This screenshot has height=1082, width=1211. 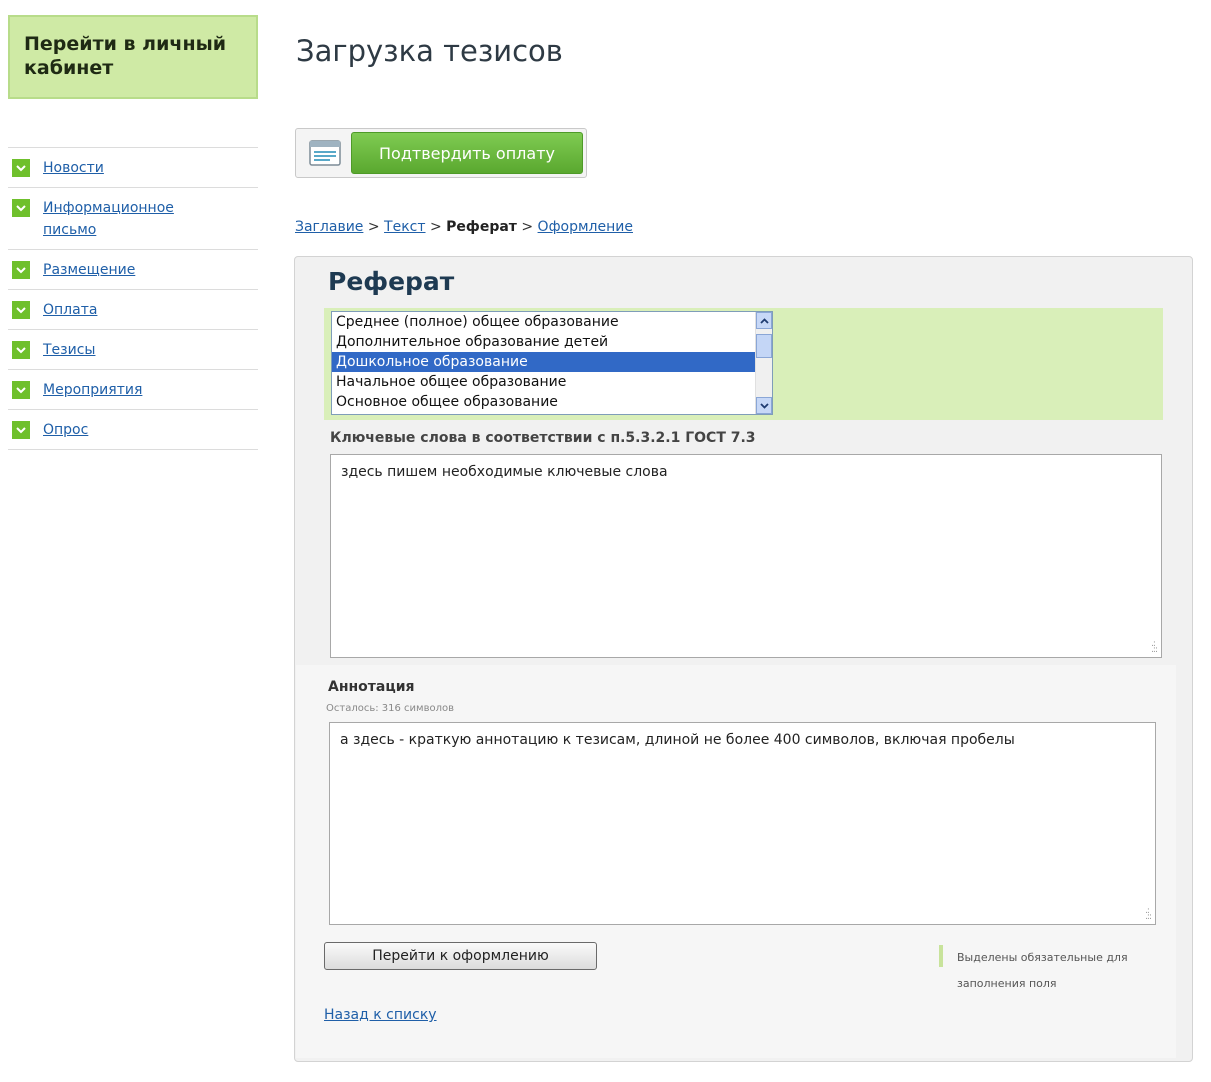 I want to click on account-link: Перейти в личный кабинет, so click(x=133, y=57).